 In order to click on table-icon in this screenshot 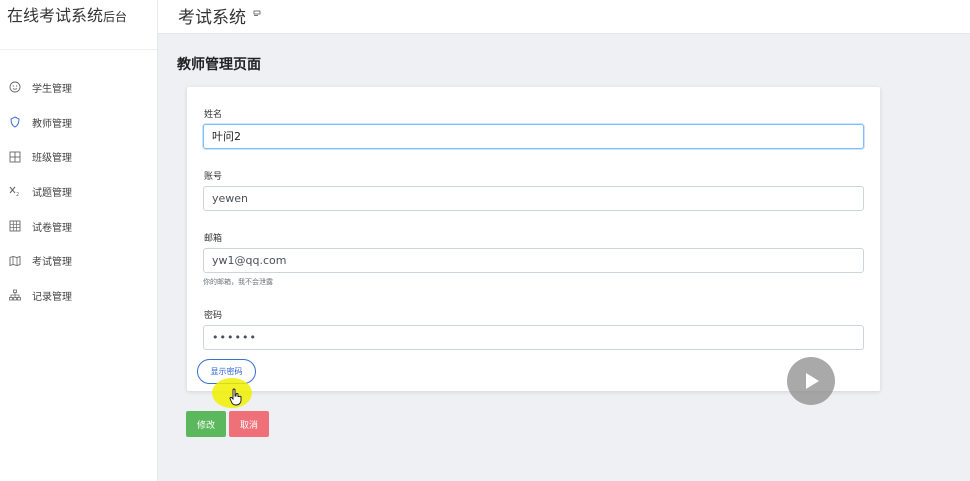, I will do `click(15, 226)`.